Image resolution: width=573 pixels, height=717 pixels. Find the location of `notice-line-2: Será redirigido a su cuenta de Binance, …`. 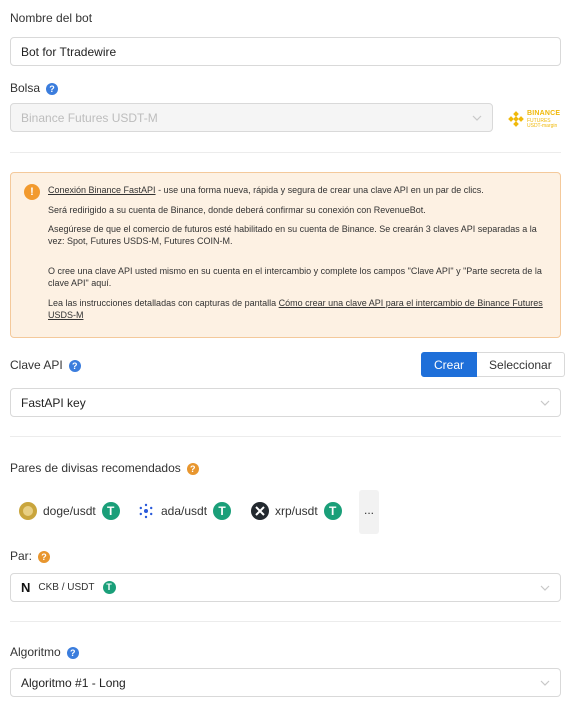

notice-line-2: Será redirigido a su cuenta de Binance, … is located at coordinates (237, 210).